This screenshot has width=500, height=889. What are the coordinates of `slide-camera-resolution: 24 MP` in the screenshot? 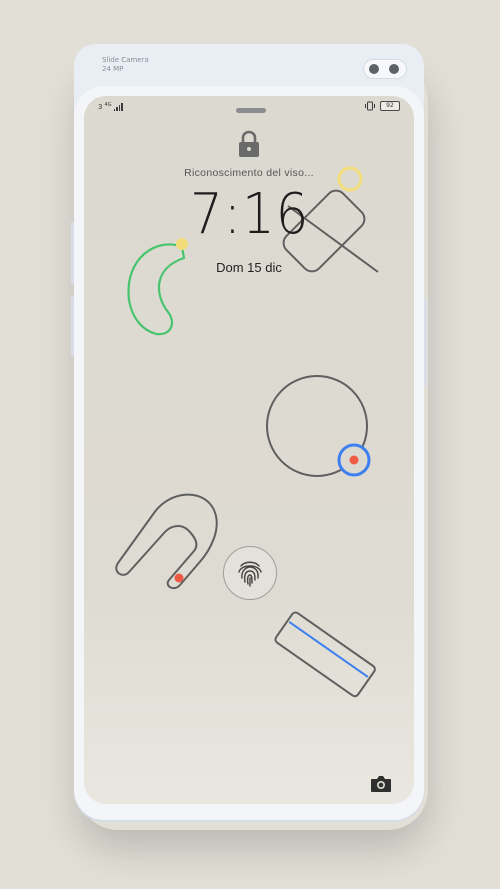 It's located at (113, 69).